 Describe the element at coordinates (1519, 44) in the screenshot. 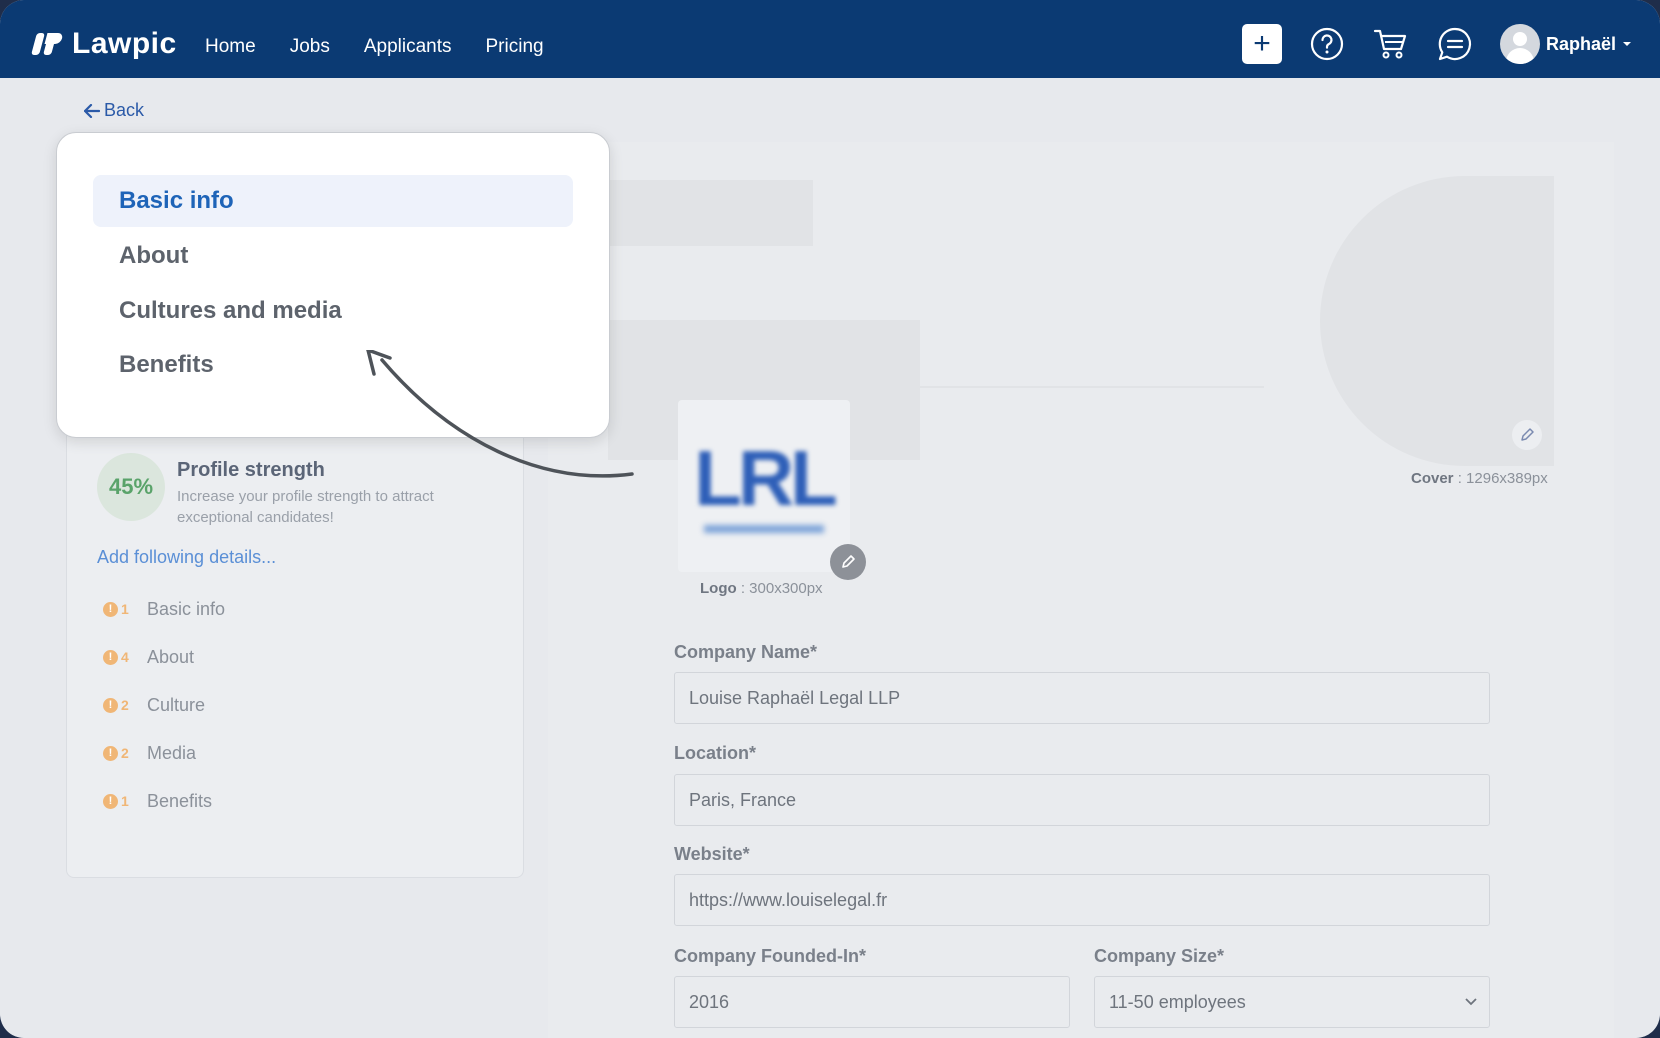

I see `avatar` at that location.